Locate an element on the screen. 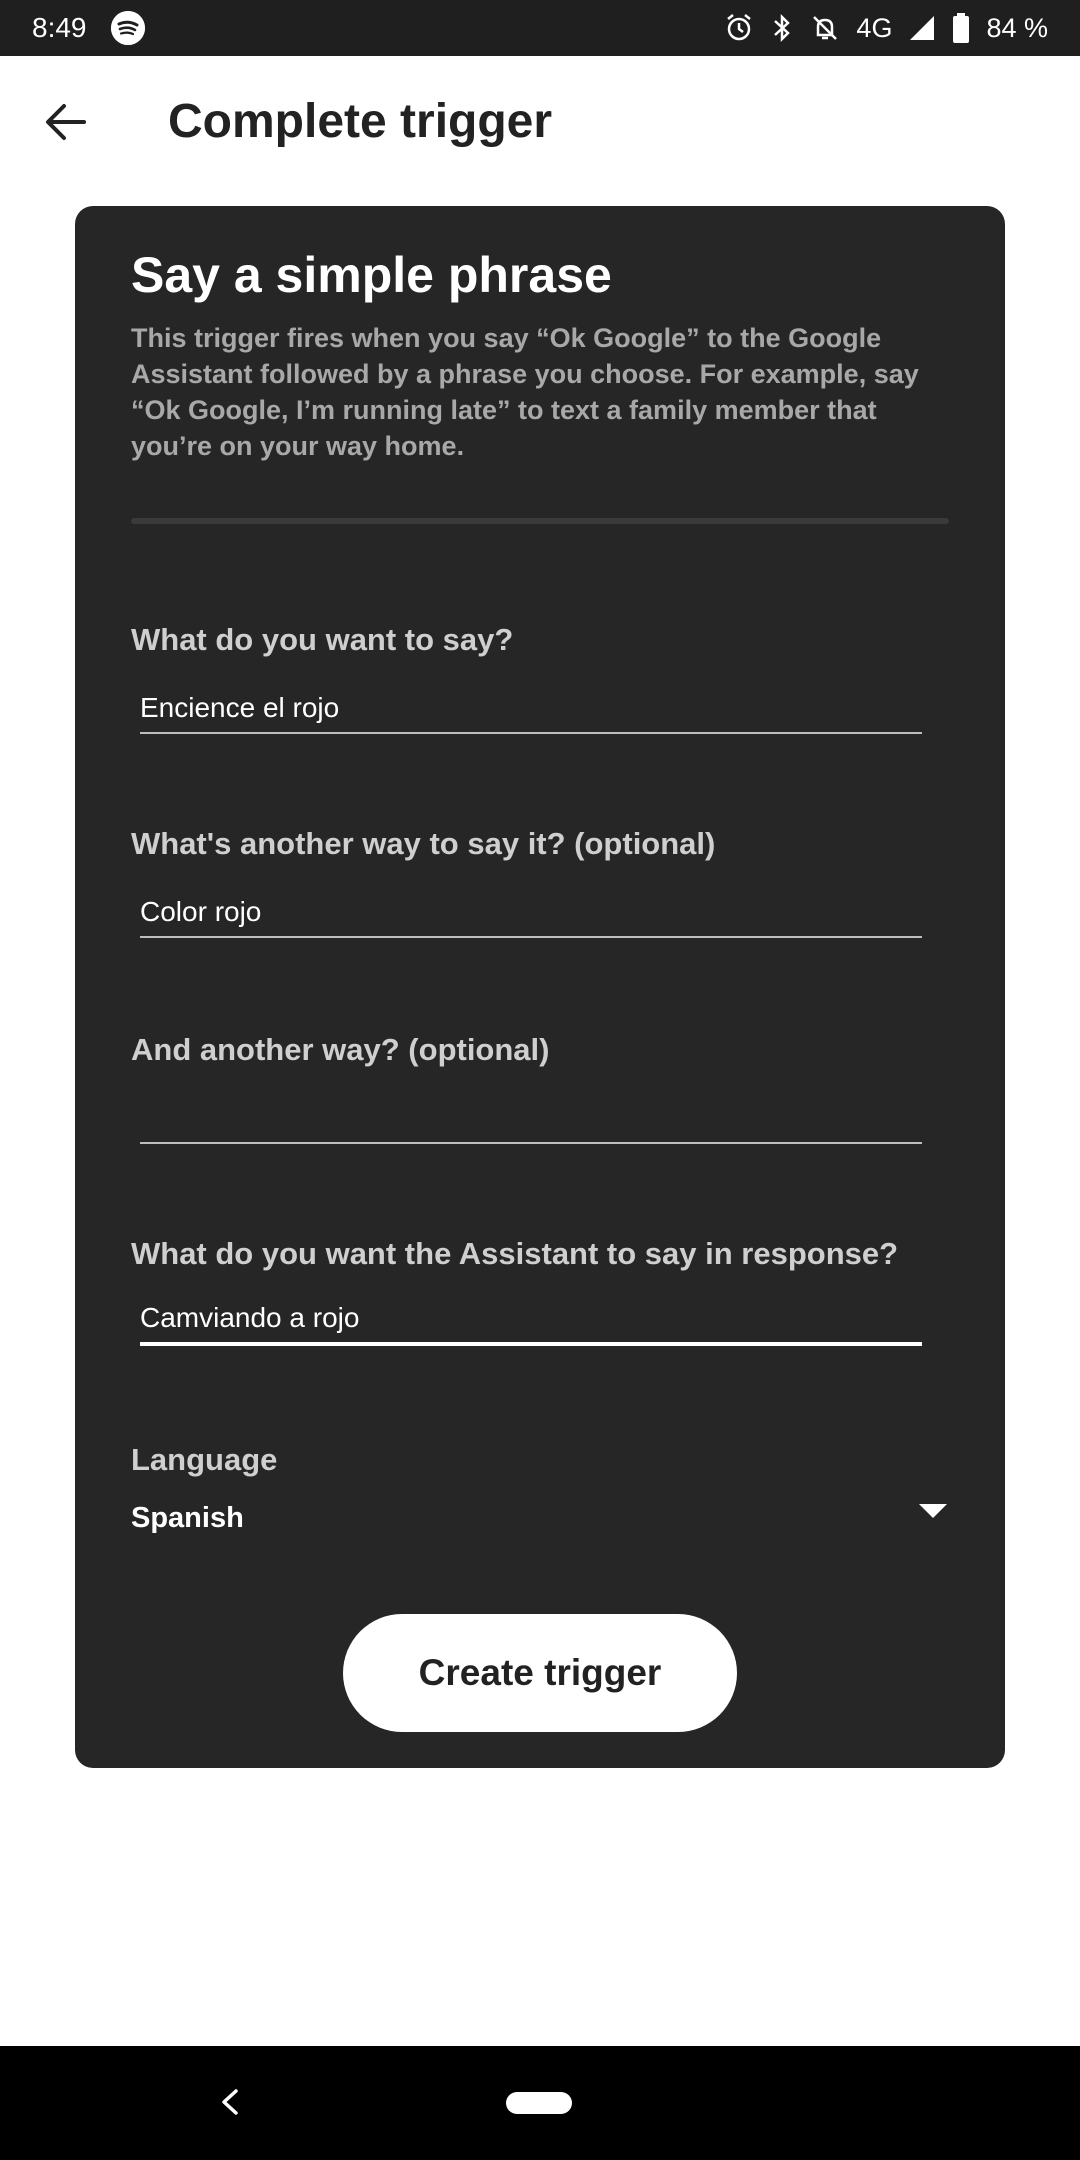  alt-phrase-2-input is located at coordinates (531, 1116).